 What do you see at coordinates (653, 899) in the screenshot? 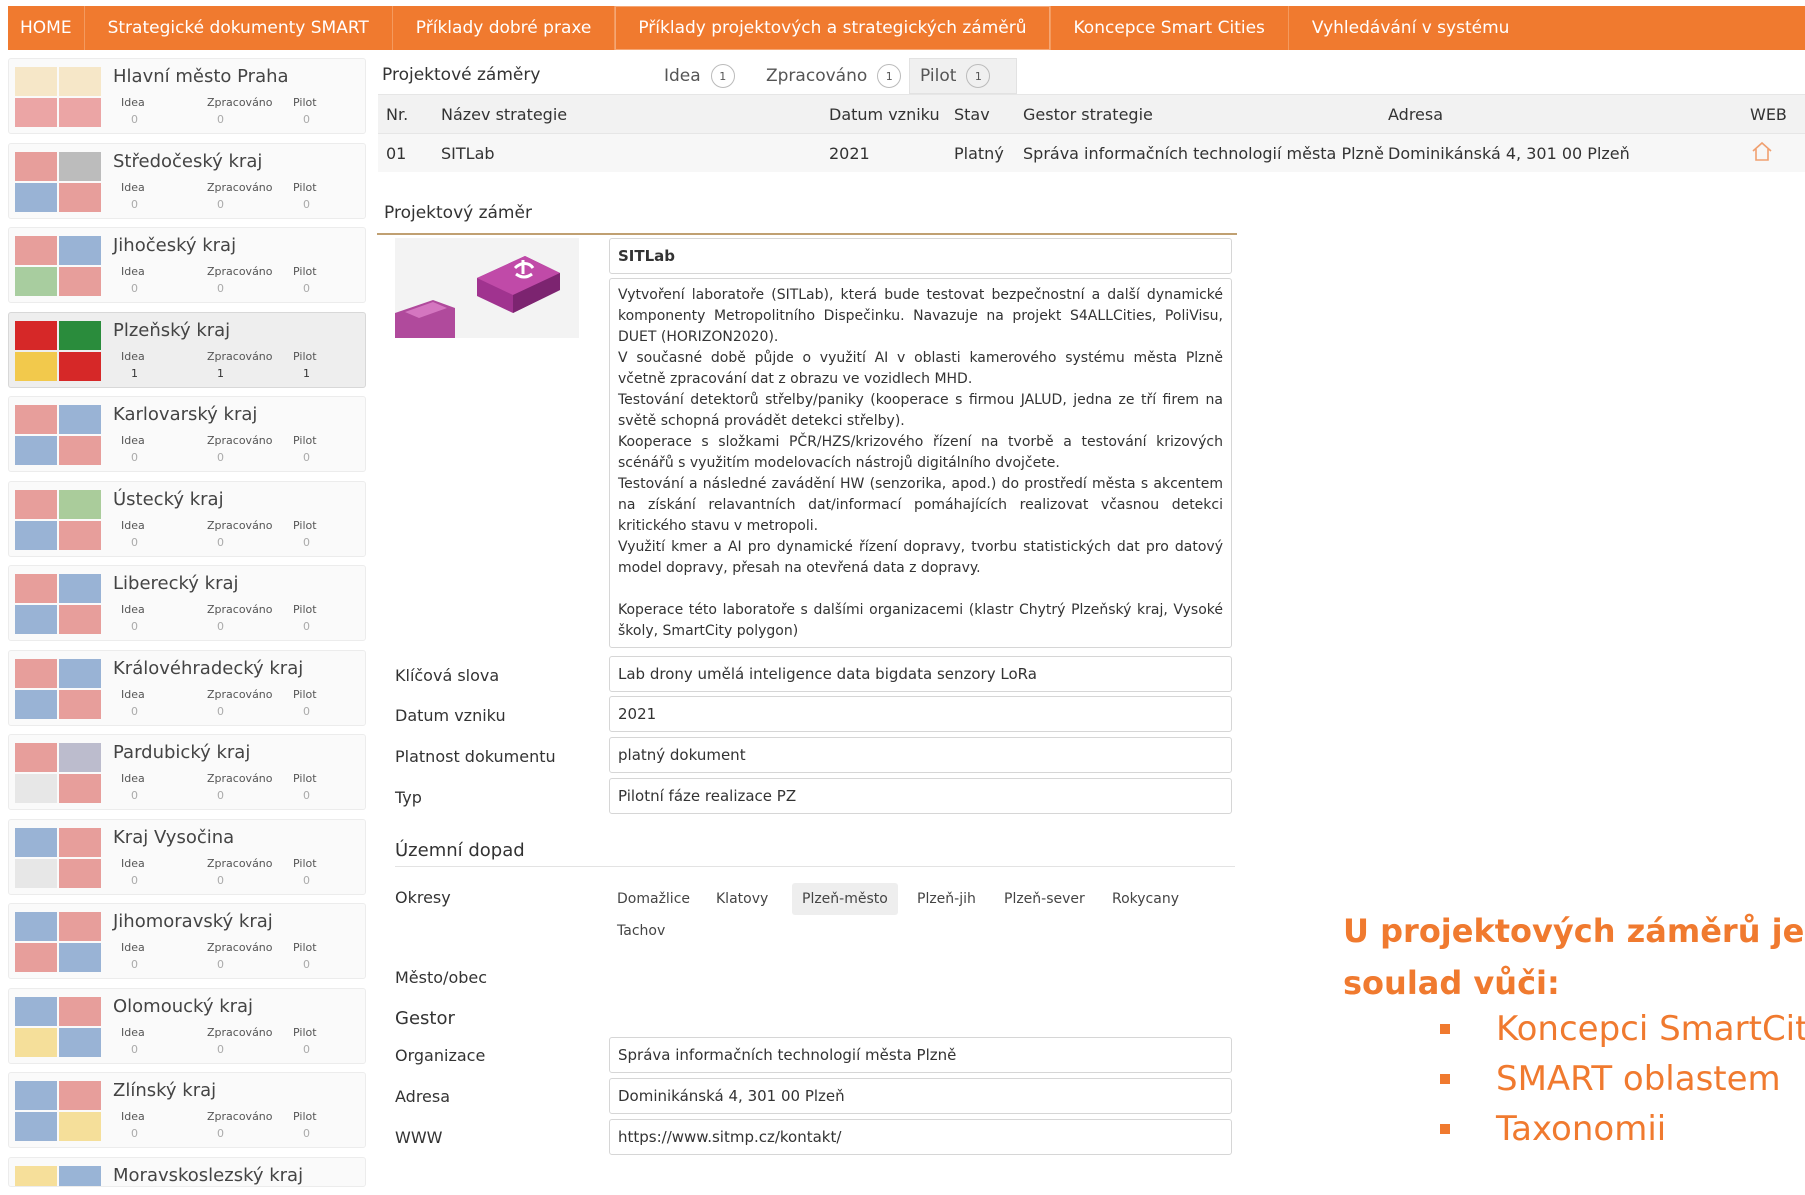
I see `district-domazlice: Domažlice` at bounding box center [653, 899].